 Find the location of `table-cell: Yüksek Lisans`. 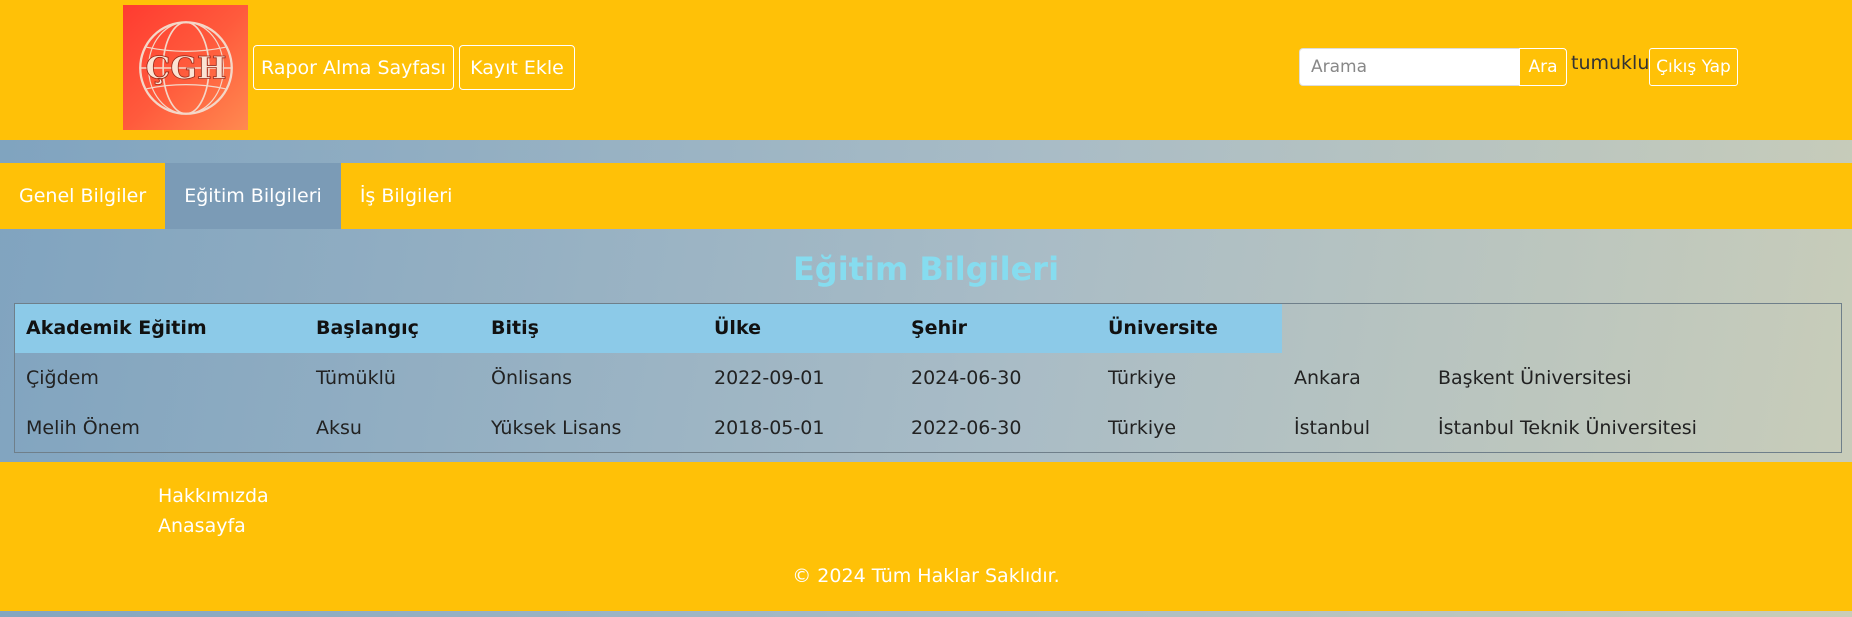

table-cell: Yüksek Lisans is located at coordinates (556, 428).